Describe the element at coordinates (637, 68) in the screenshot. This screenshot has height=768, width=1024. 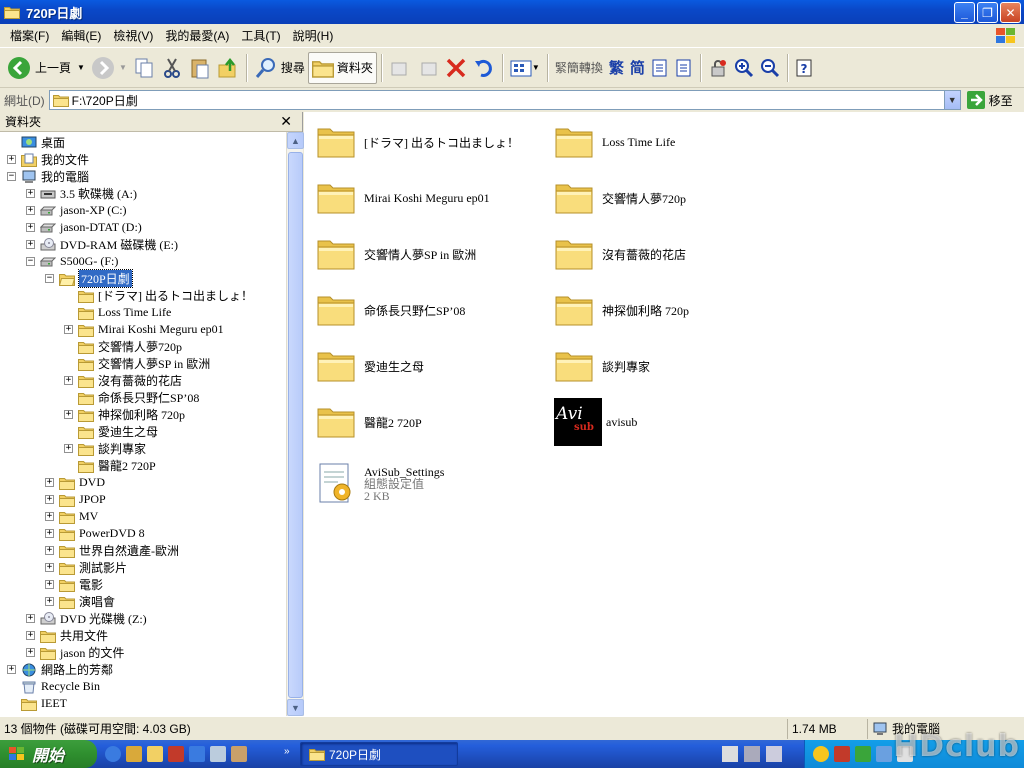
I see `simplified-button: 简` at that location.